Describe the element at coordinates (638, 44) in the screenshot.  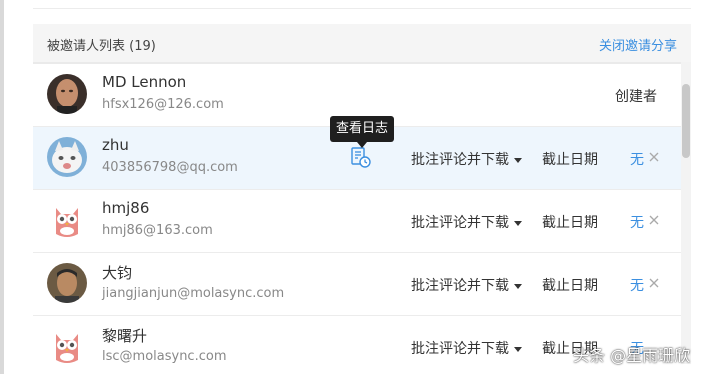
I see `close-share-link: 关闭邀请分享` at that location.